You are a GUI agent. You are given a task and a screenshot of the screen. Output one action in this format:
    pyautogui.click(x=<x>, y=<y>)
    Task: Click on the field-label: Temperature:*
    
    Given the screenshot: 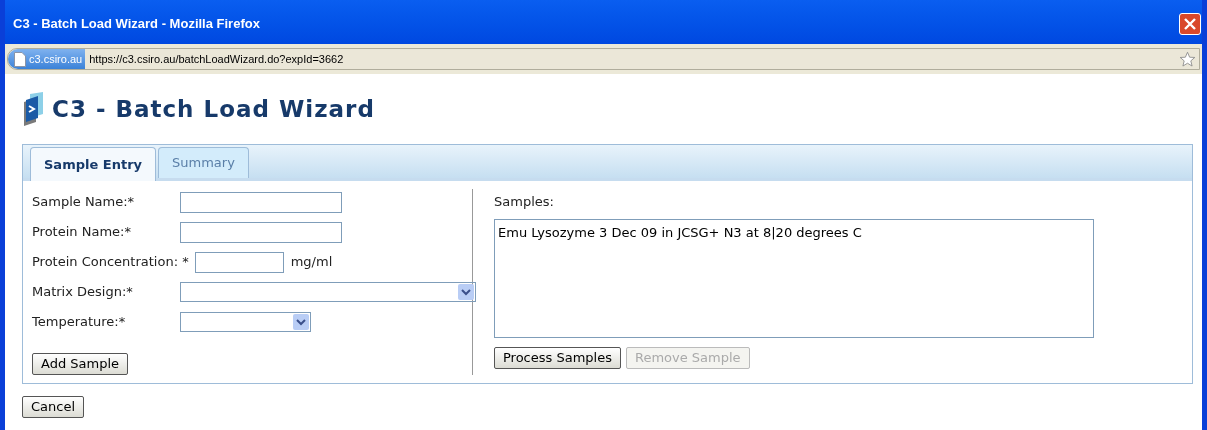 What is the action you would take?
    pyautogui.click(x=79, y=322)
    